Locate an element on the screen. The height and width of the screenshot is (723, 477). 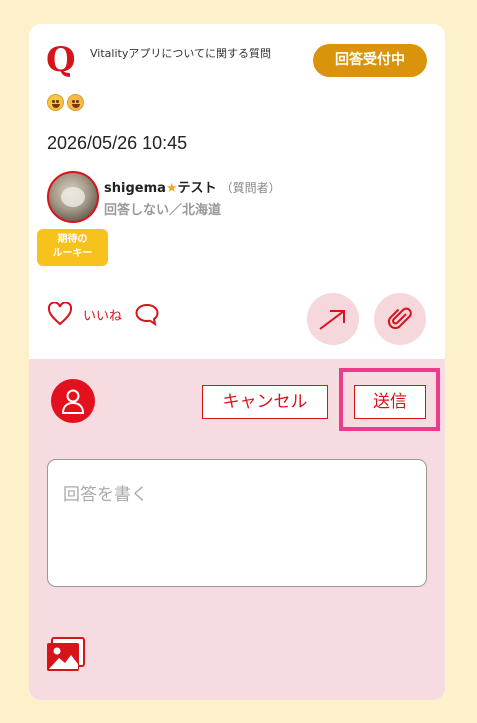
comment-icon is located at coordinates (147, 314).